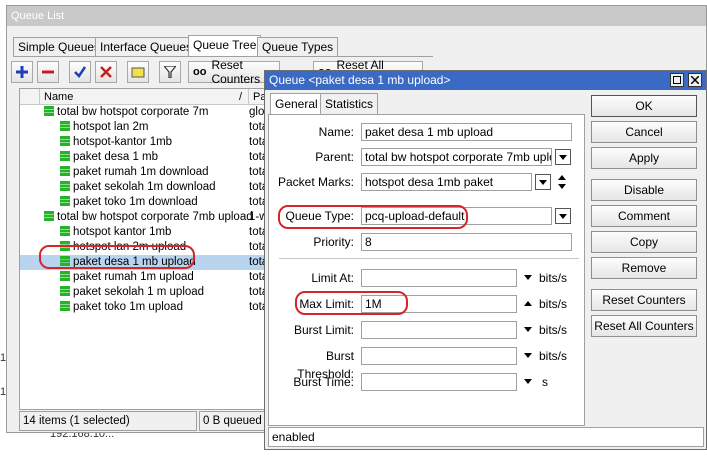 The height and width of the screenshot is (466, 707). I want to click on row-name: hotspot-kantor 1mb, so click(123, 142).